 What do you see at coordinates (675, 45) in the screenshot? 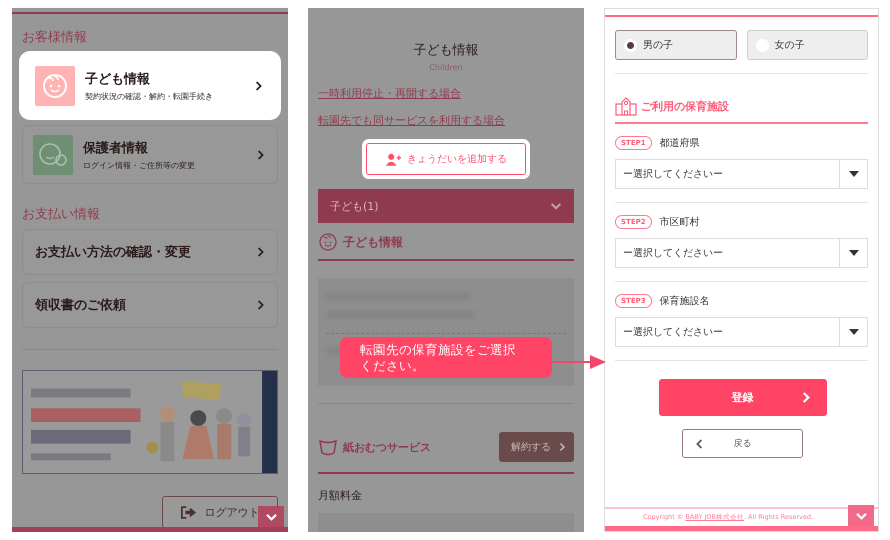
I see `gender-option: 男の子` at bounding box center [675, 45].